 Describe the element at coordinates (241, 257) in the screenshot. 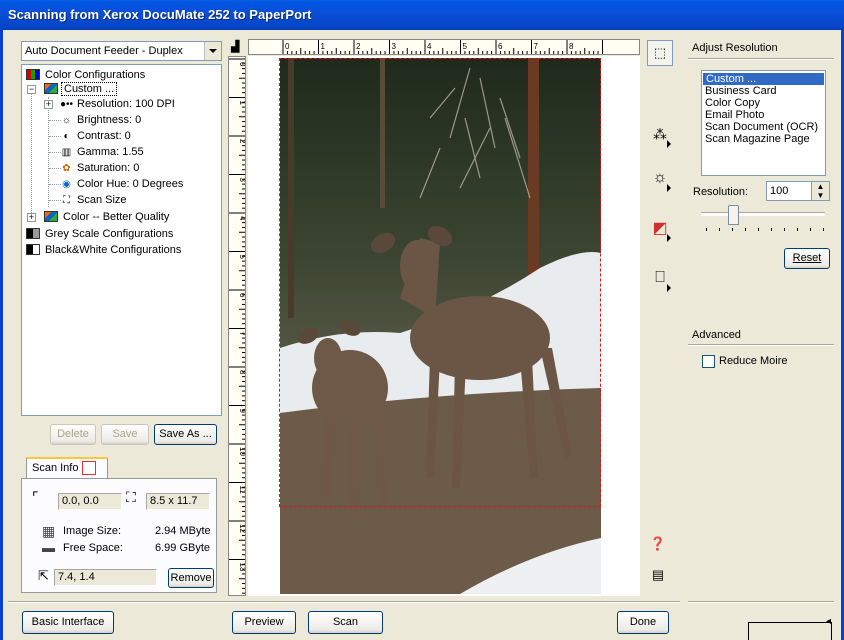

I see `ruler-label: 5` at that location.